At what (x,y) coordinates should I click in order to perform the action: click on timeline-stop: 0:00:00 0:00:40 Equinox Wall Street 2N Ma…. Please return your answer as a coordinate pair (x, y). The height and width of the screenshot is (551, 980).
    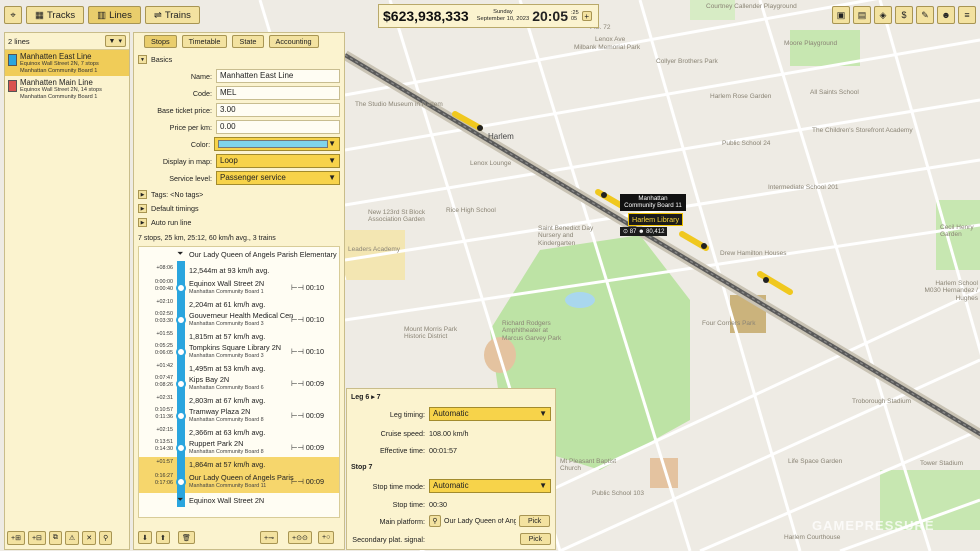
    Looking at the image, I should click on (239, 288).